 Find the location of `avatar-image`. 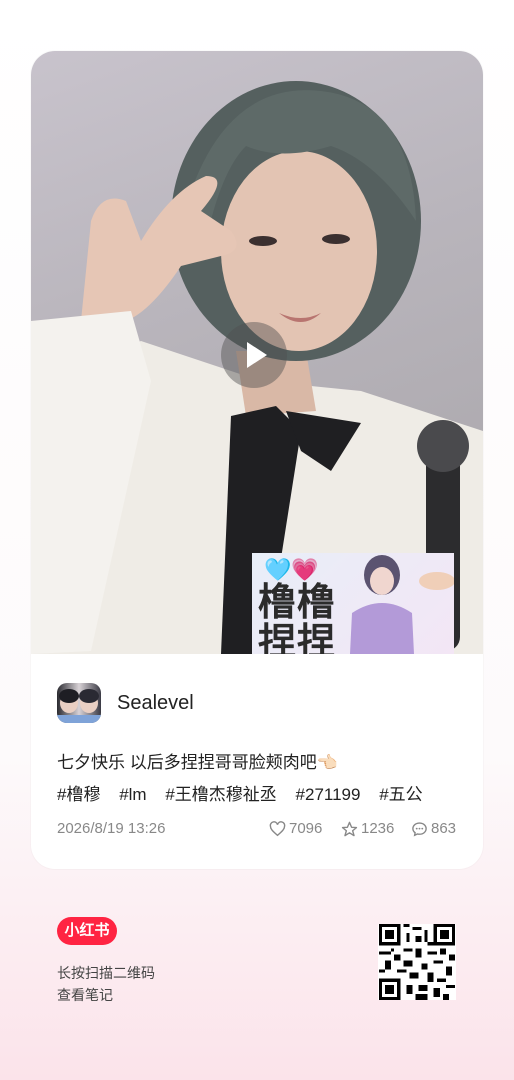

avatar-image is located at coordinates (79, 706).